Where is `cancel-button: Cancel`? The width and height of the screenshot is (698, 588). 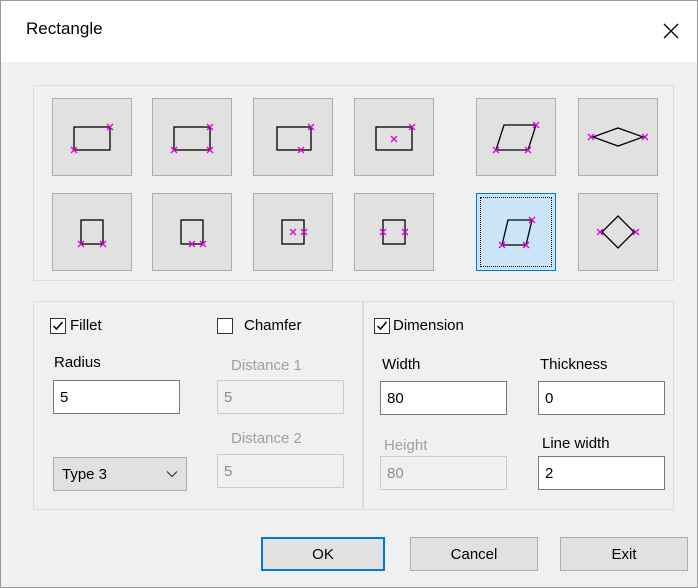 cancel-button: Cancel is located at coordinates (474, 554).